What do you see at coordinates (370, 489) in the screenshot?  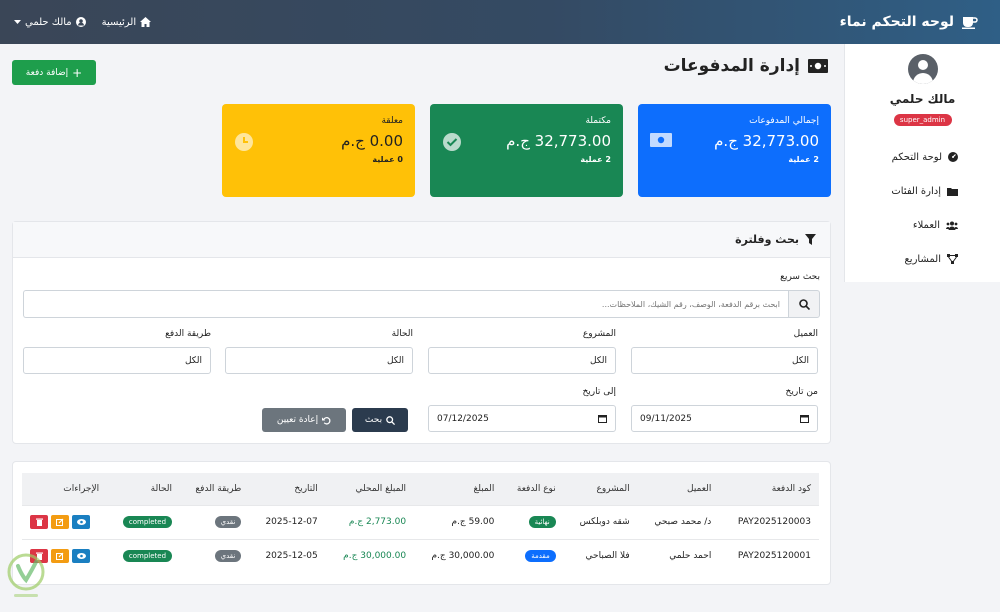 I see `col-header: المبلغ المحلي` at bounding box center [370, 489].